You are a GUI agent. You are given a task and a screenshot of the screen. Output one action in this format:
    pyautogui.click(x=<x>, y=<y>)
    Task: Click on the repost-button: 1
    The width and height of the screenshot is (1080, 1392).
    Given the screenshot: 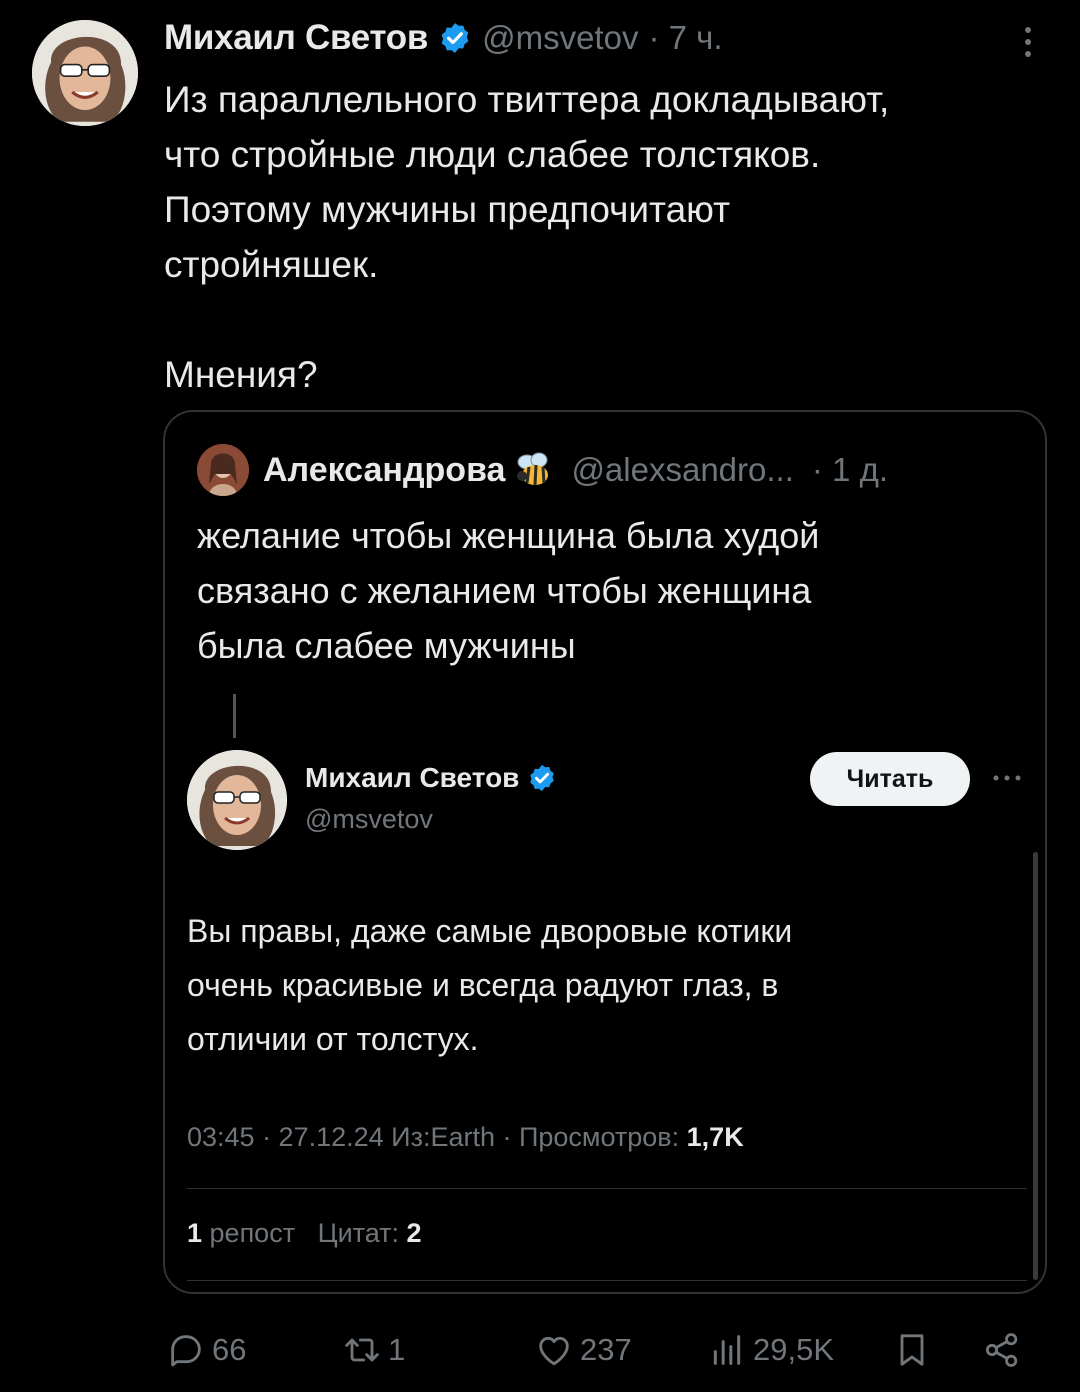 What is the action you would take?
    pyautogui.click(x=373, y=1350)
    